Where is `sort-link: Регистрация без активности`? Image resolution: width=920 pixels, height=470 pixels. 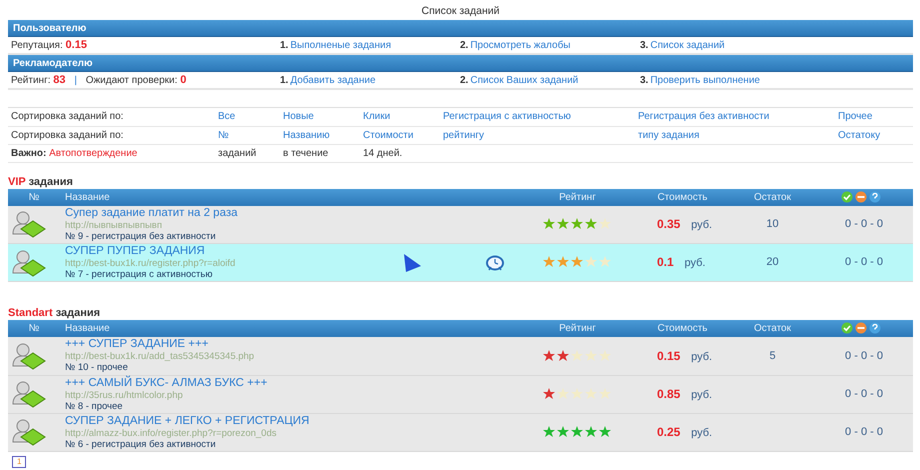
sort-link: Регистрация без активности is located at coordinates (704, 116).